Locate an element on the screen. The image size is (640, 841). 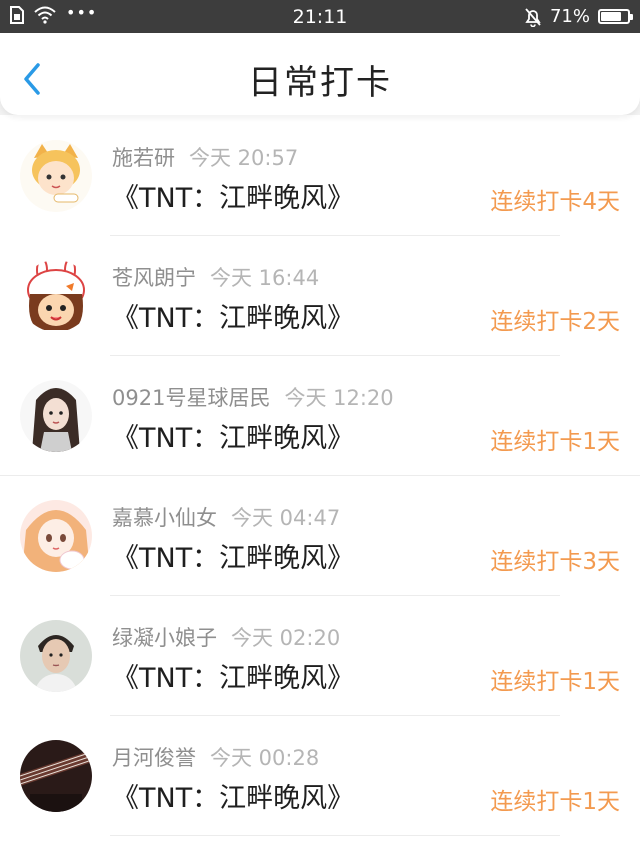
row-divider is located at coordinates (335, 835).